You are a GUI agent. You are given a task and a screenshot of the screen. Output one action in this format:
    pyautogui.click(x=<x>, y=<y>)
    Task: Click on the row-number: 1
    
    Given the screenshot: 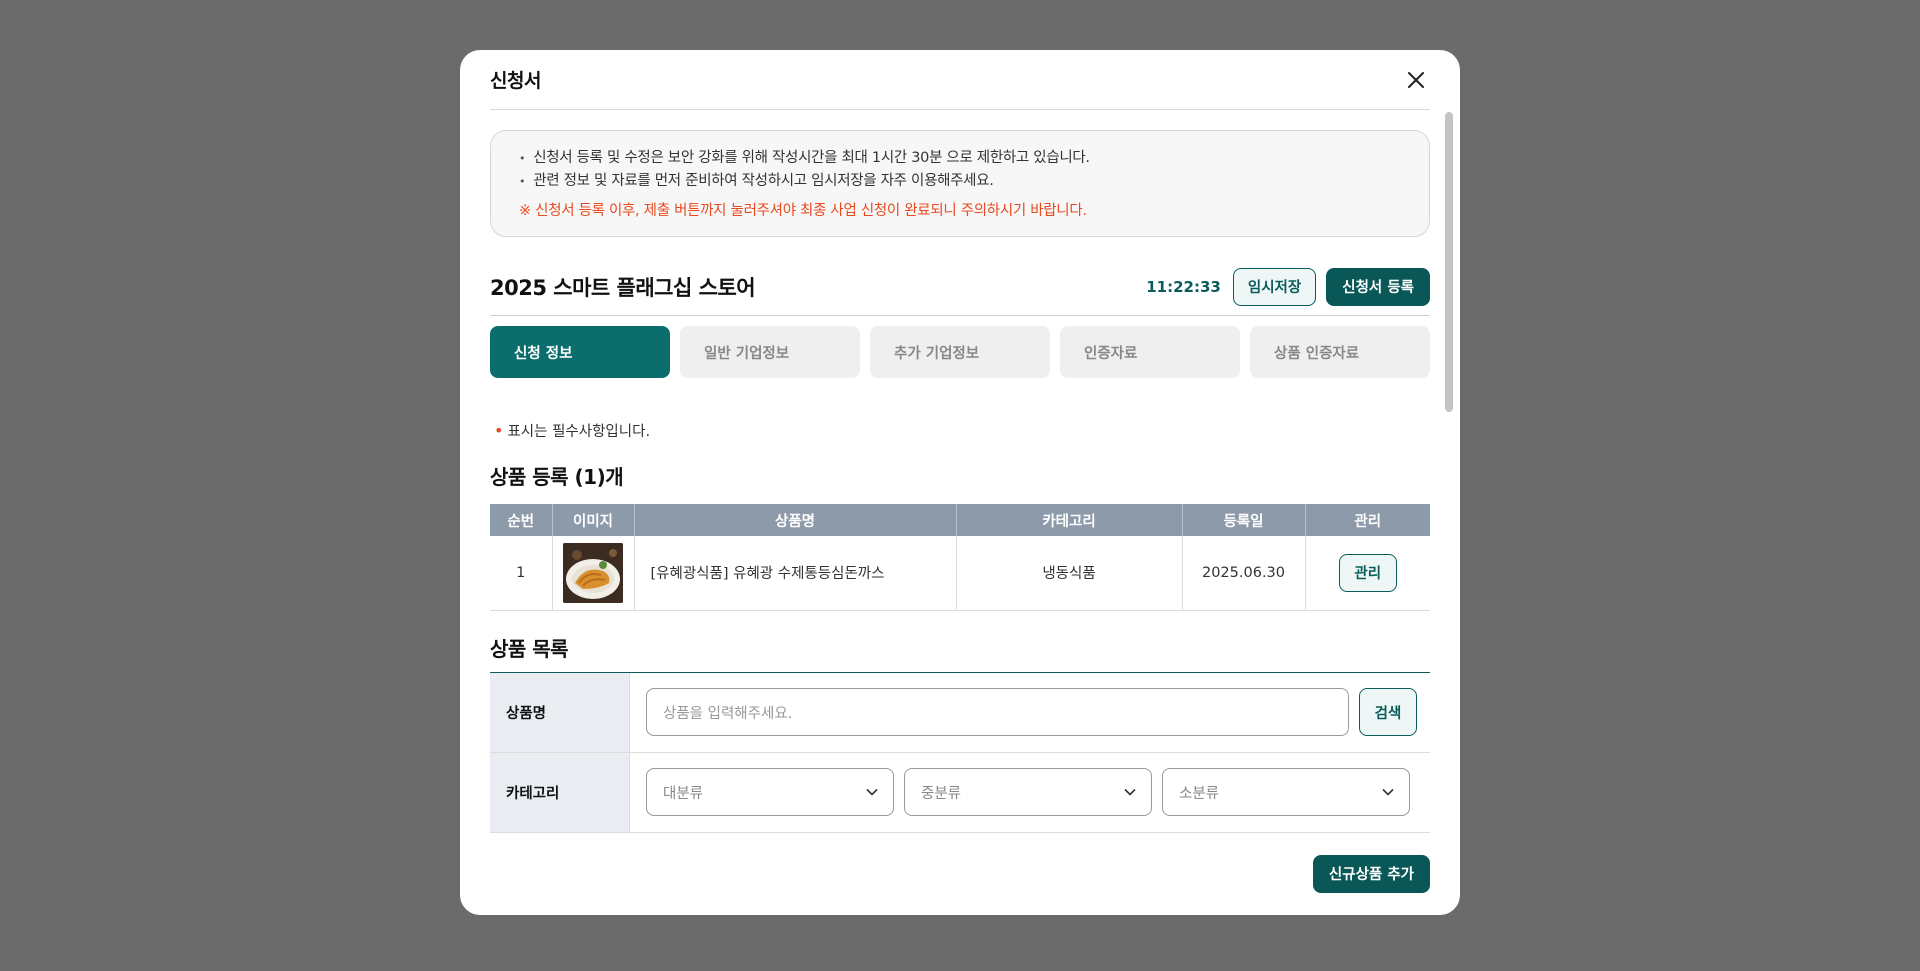 What is the action you would take?
    pyautogui.click(x=521, y=573)
    